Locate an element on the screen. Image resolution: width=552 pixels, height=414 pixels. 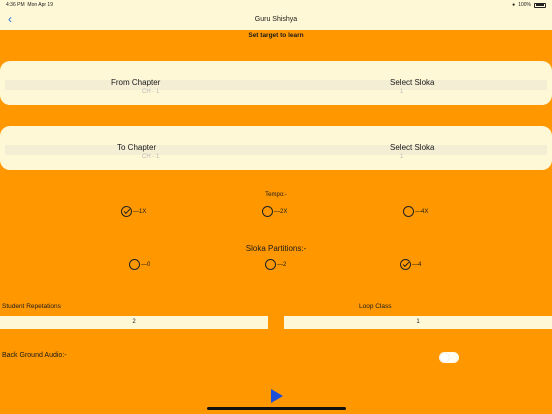
from-sloka-value: 1 is located at coordinates (401, 92).